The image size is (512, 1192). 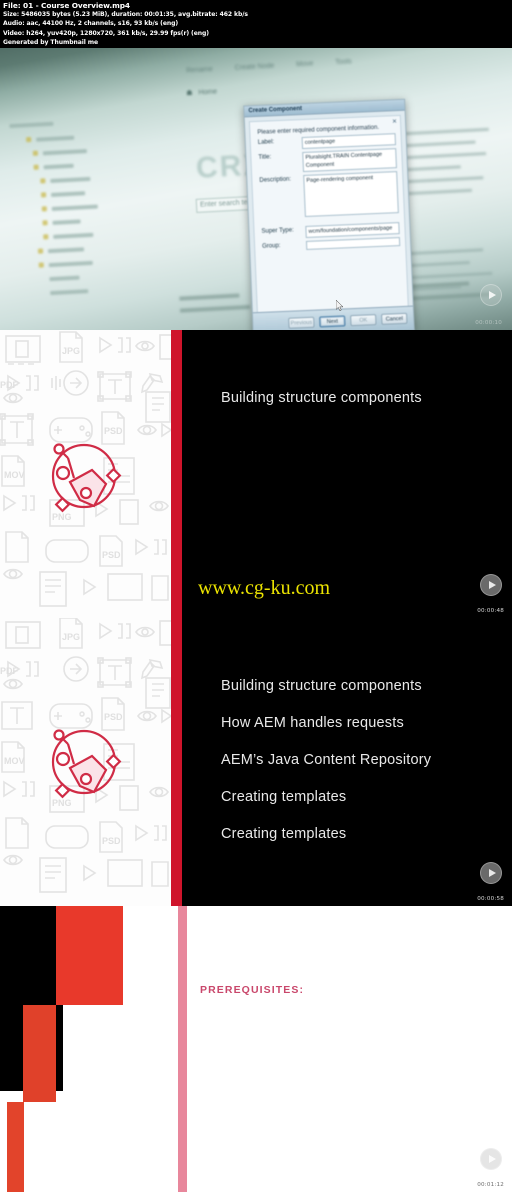 I want to click on toolbar-item-move: Move, so click(x=304, y=64).